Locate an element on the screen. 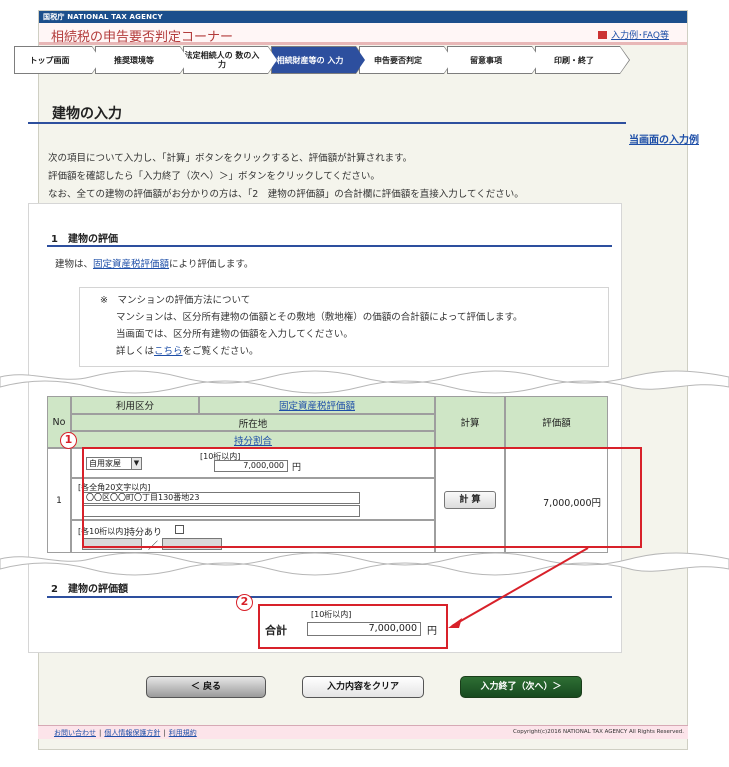 The width and height of the screenshot is (729, 767). section1-text-suffix: により評価します。 is located at coordinates (211, 264).